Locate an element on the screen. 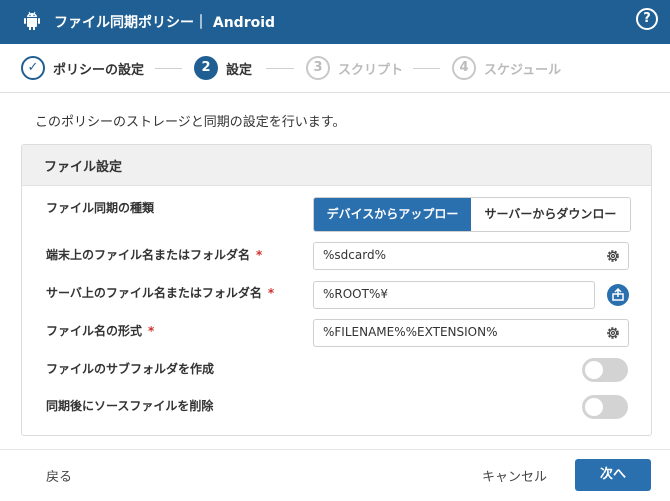 This screenshot has width=670, height=501. page-description: このポリシーのストレージと同期の設定を行います。 is located at coordinates (190, 122).